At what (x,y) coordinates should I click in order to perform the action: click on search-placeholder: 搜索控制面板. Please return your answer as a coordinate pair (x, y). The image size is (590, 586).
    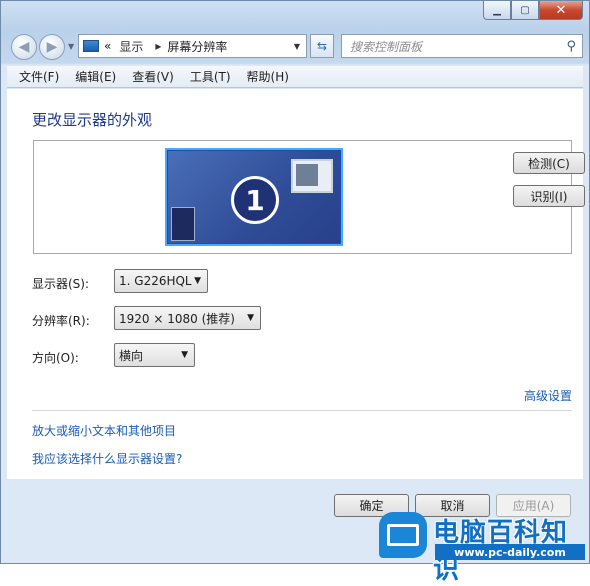
    Looking at the image, I should click on (386, 46).